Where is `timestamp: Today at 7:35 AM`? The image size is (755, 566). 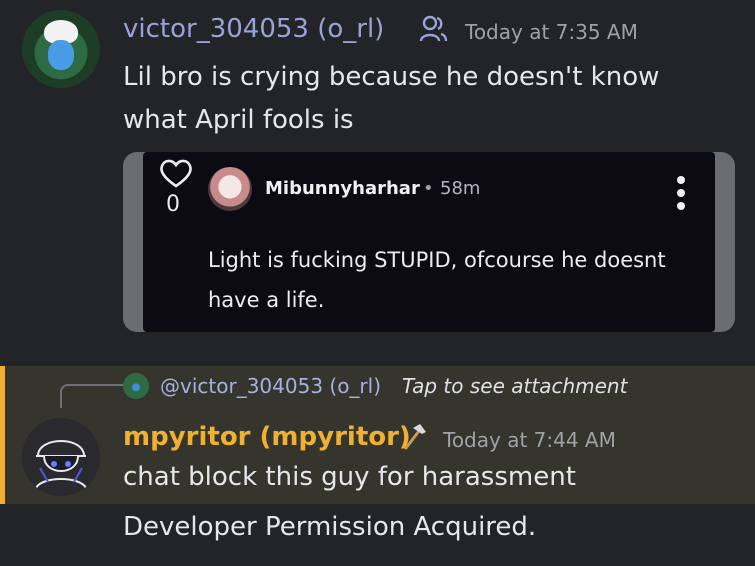
timestamp: Today at 7:35 AM is located at coordinates (551, 32).